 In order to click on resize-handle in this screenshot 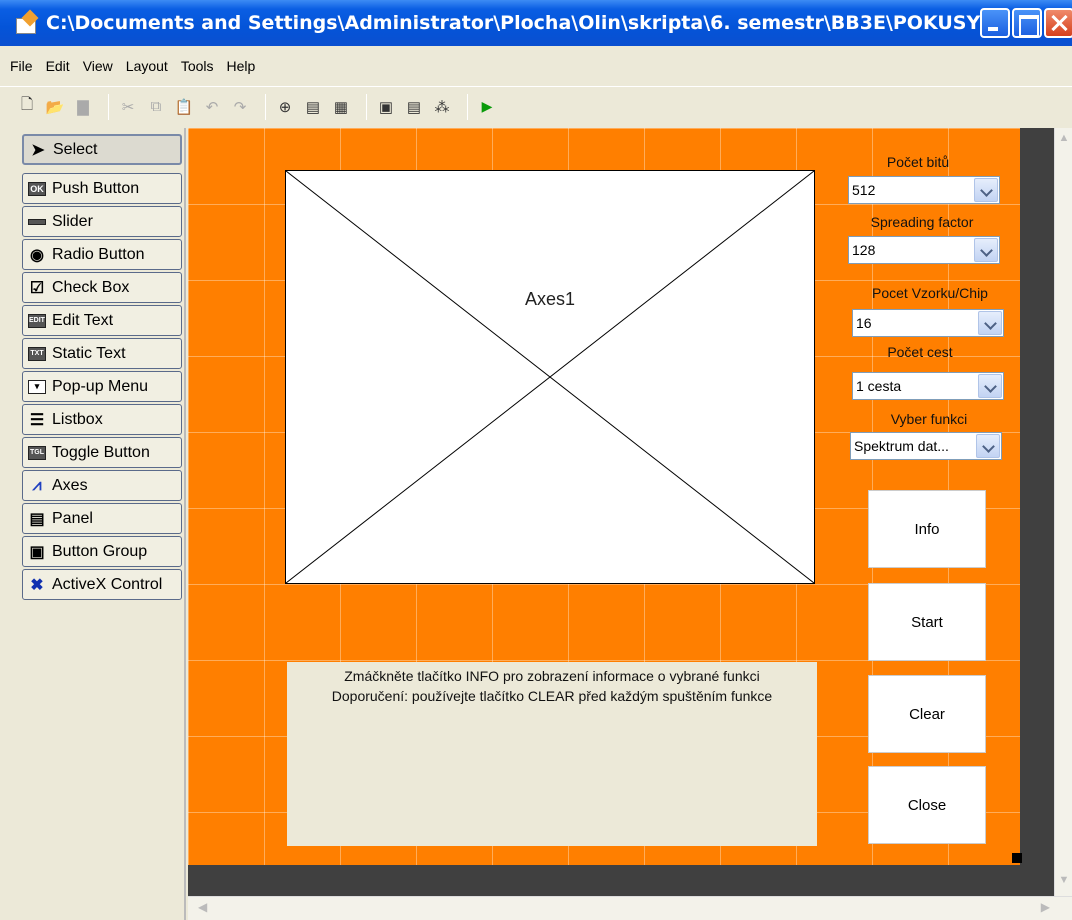, I will do `click(1017, 858)`.